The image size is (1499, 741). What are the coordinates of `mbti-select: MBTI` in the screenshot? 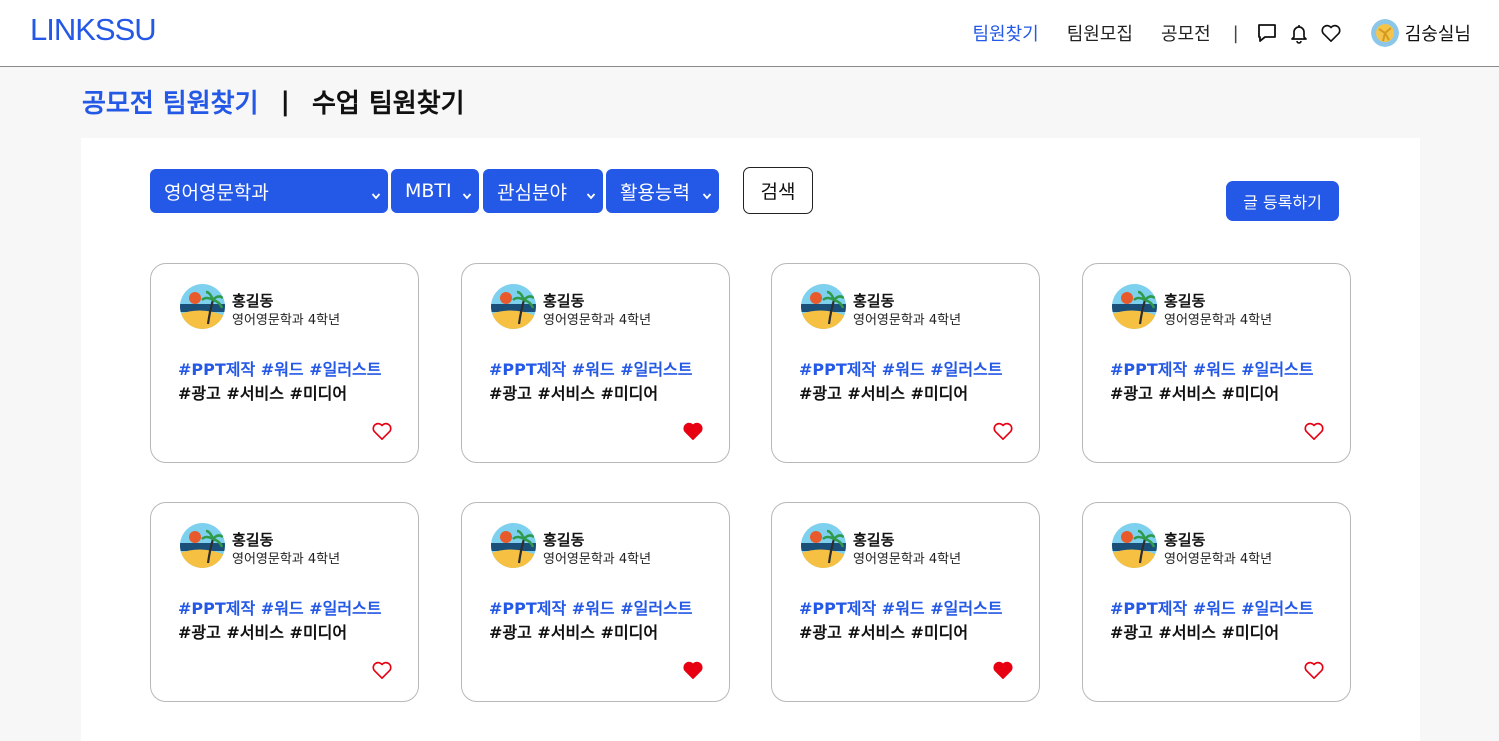 It's located at (435, 191).